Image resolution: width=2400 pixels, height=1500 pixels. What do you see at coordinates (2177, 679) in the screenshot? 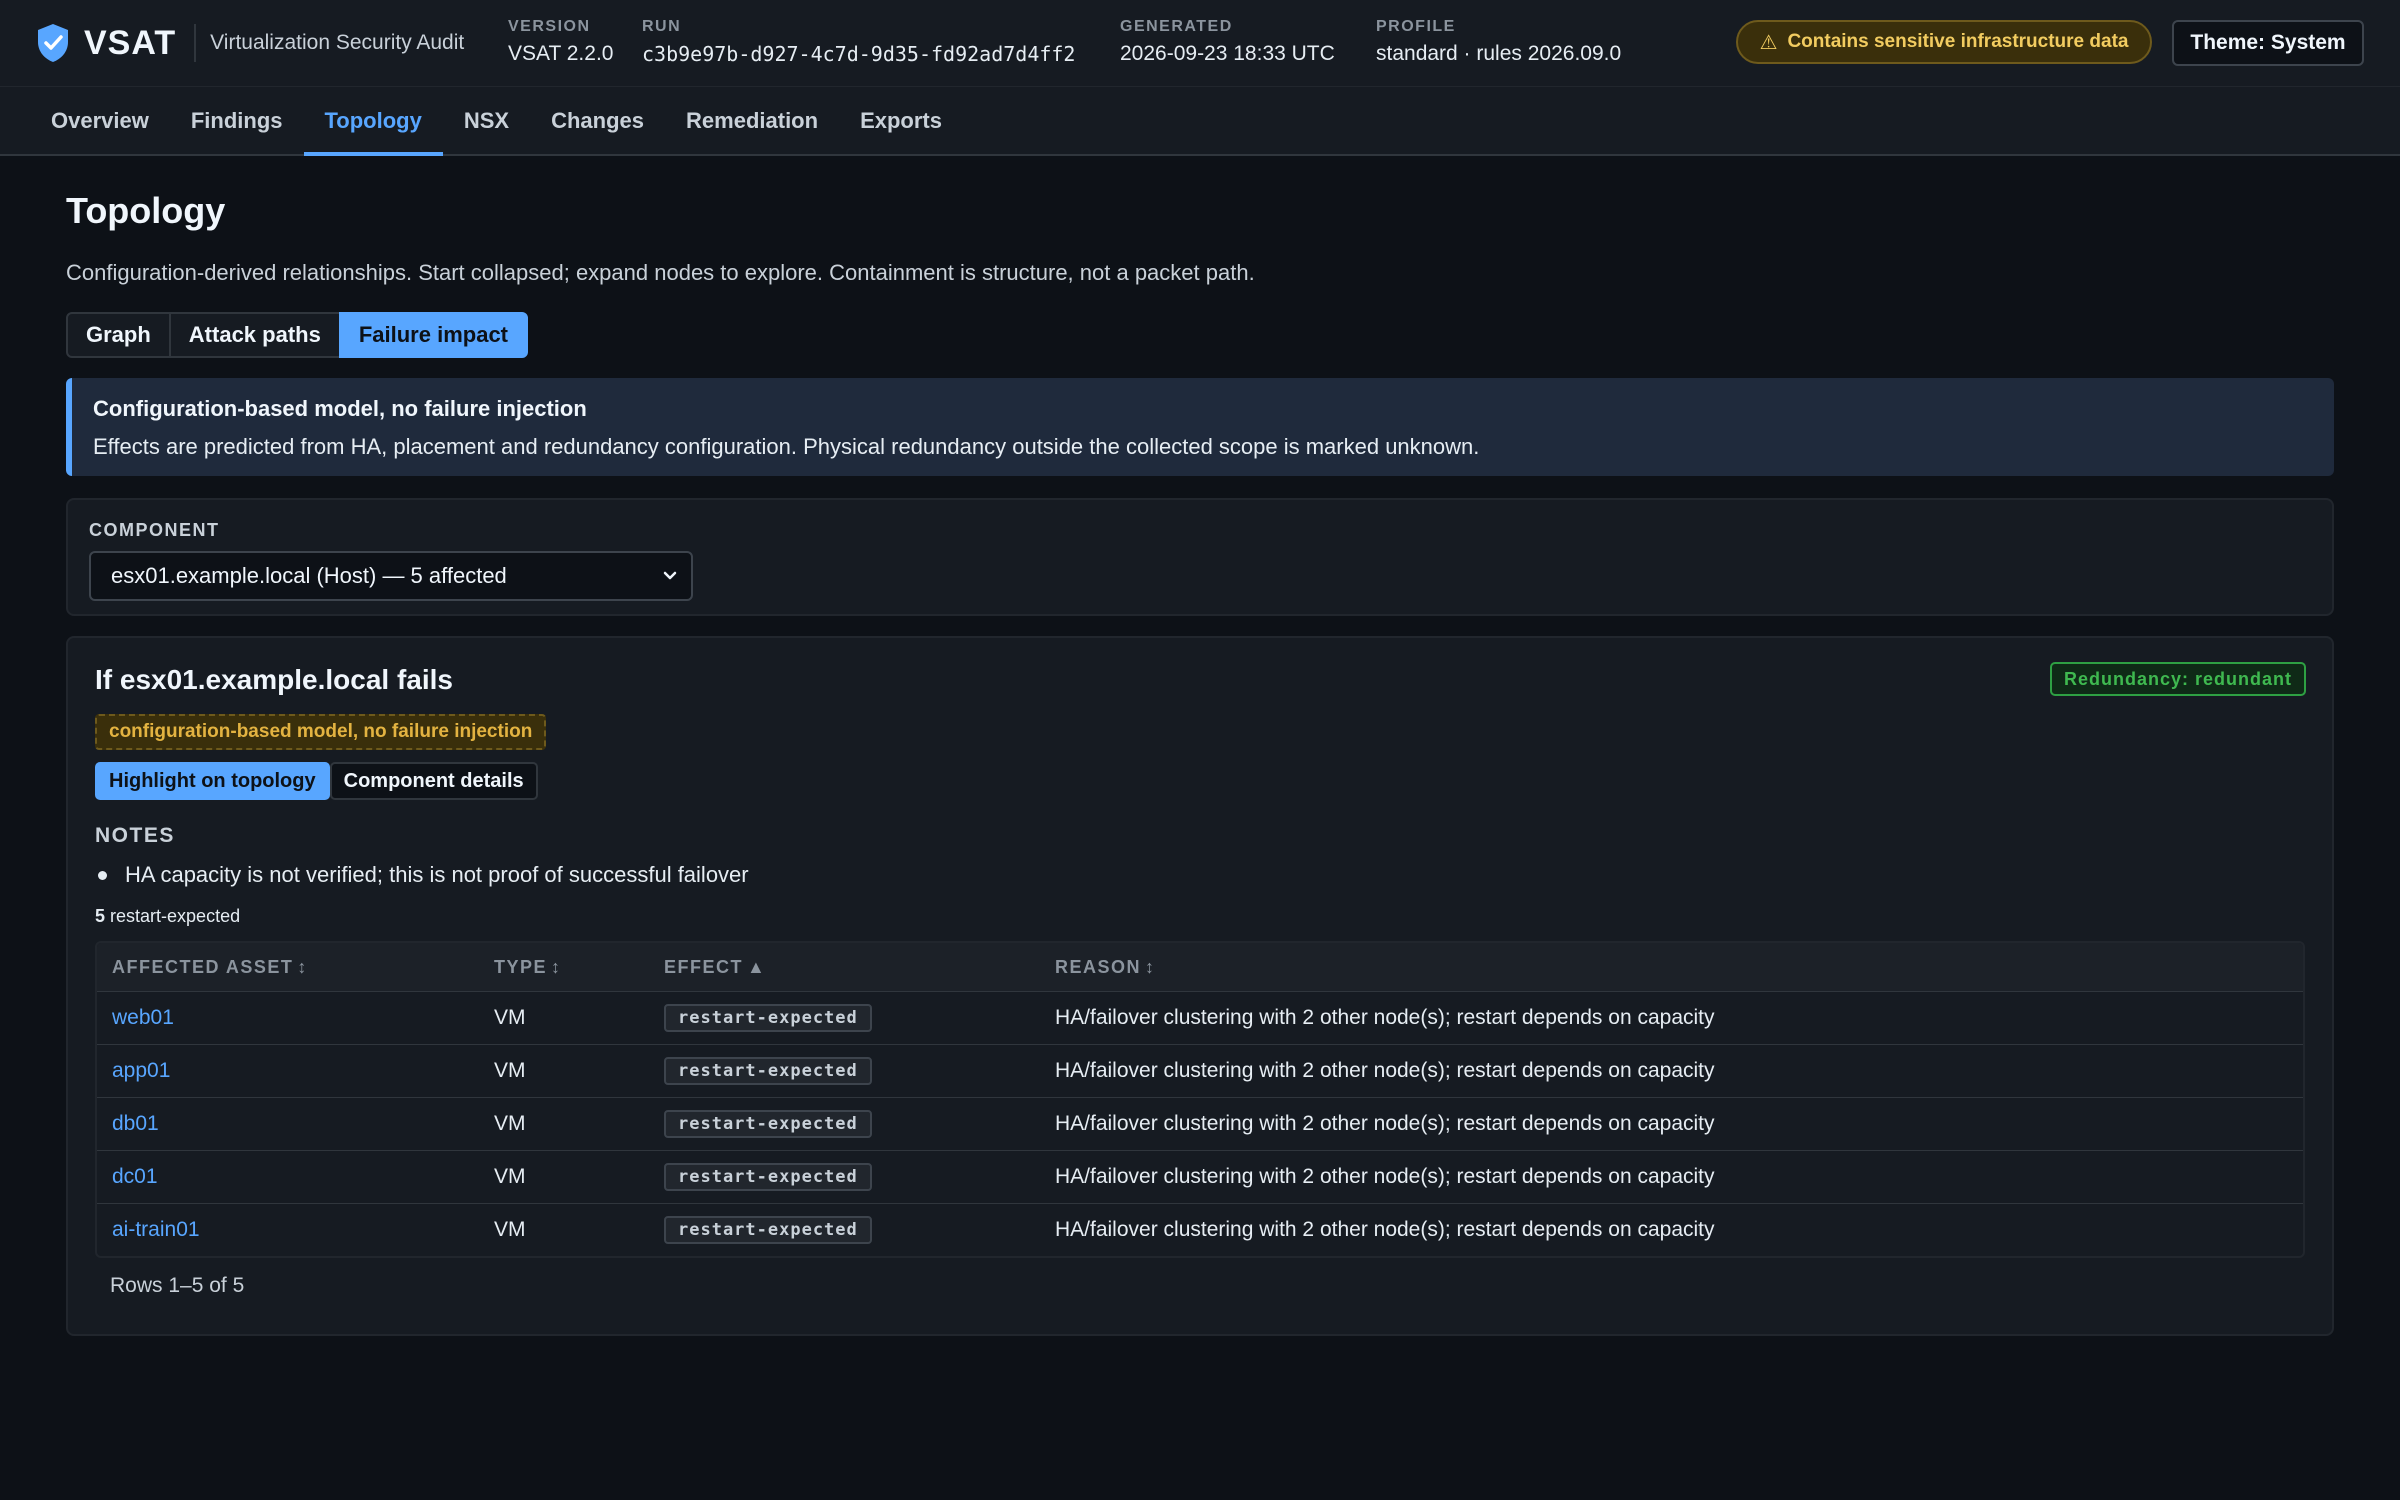
I see `redundancy-badge: Redundancy: redundant` at bounding box center [2177, 679].